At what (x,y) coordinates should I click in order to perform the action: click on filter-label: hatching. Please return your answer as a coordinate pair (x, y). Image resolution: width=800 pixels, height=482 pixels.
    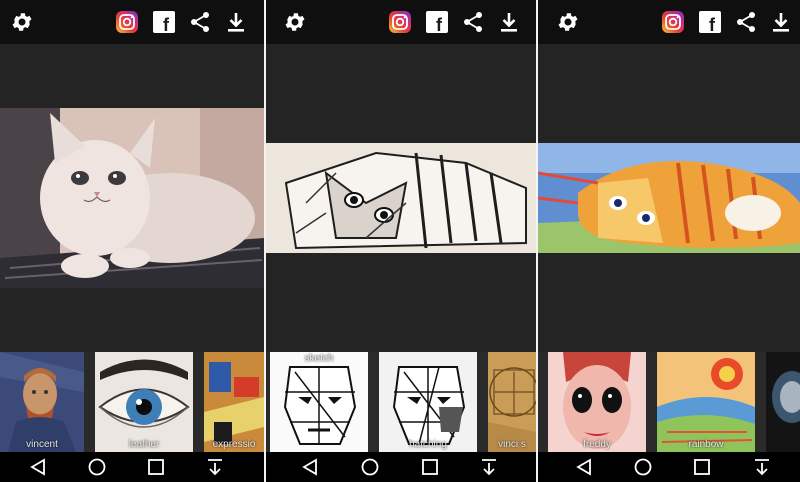
    Looking at the image, I should click on (428, 444).